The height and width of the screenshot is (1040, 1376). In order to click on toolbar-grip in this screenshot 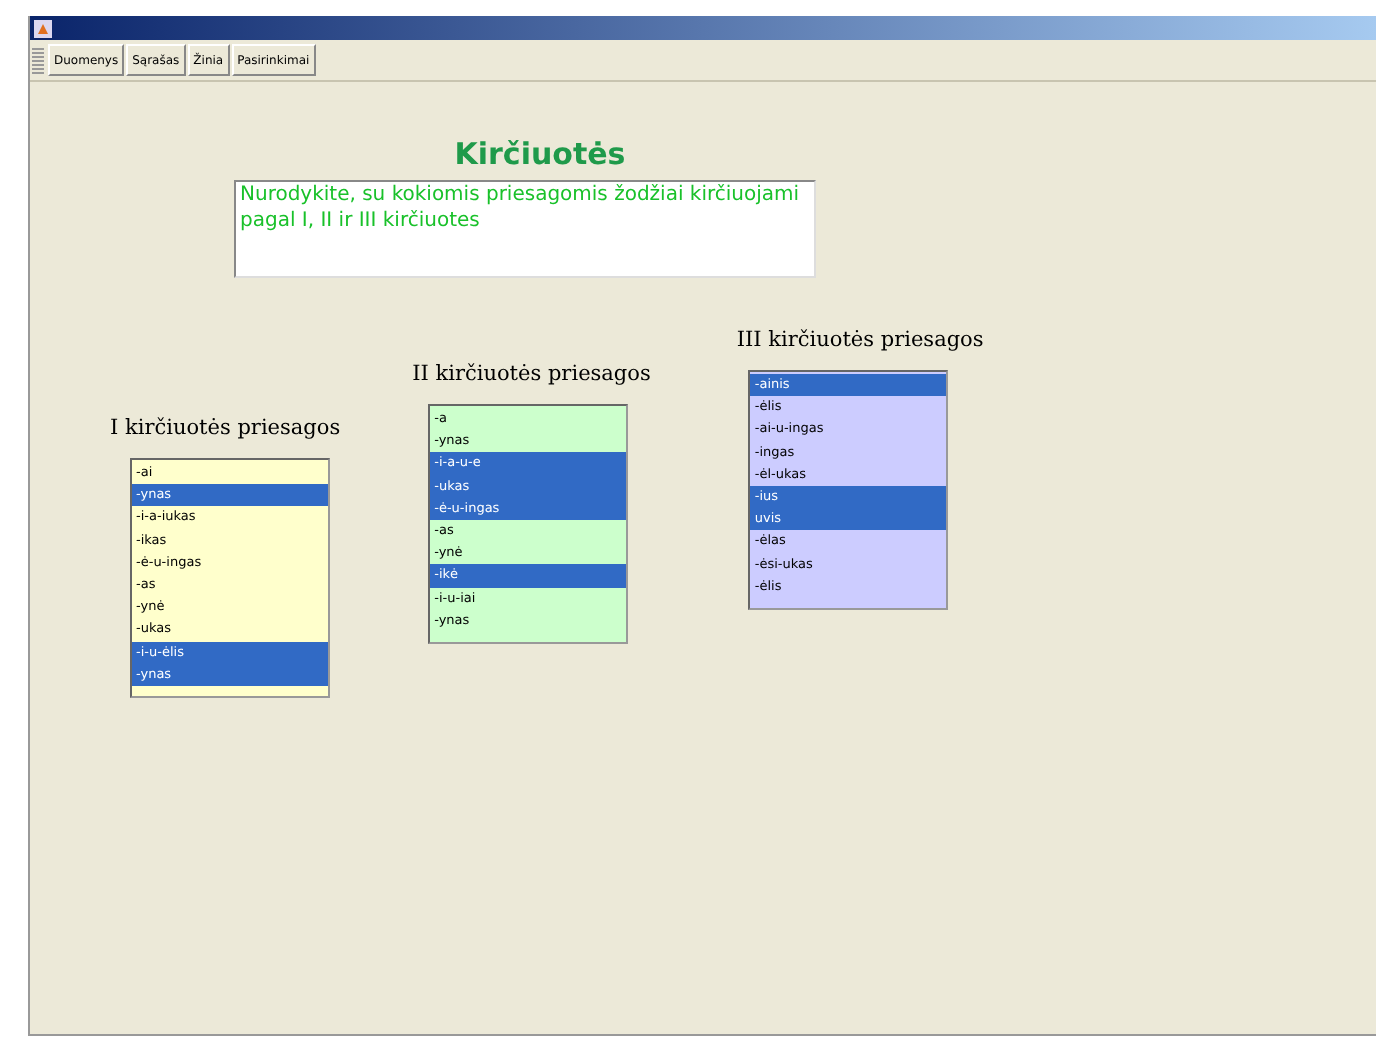, I will do `click(38, 60)`.